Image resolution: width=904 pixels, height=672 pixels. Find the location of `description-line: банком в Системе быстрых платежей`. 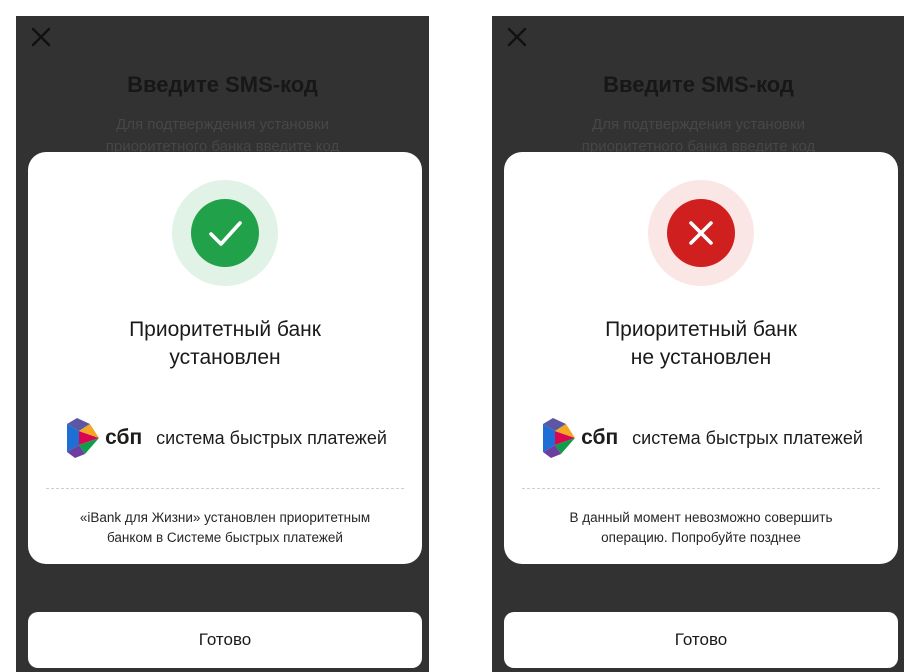

description-line: банком в Системе быстрых платежей is located at coordinates (225, 537).